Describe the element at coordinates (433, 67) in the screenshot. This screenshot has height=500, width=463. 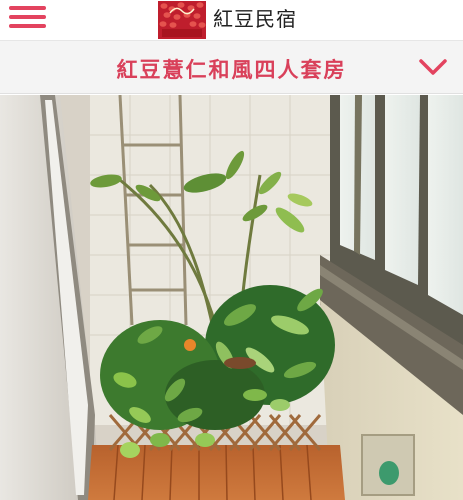
I see `chevron-down-icon` at that location.